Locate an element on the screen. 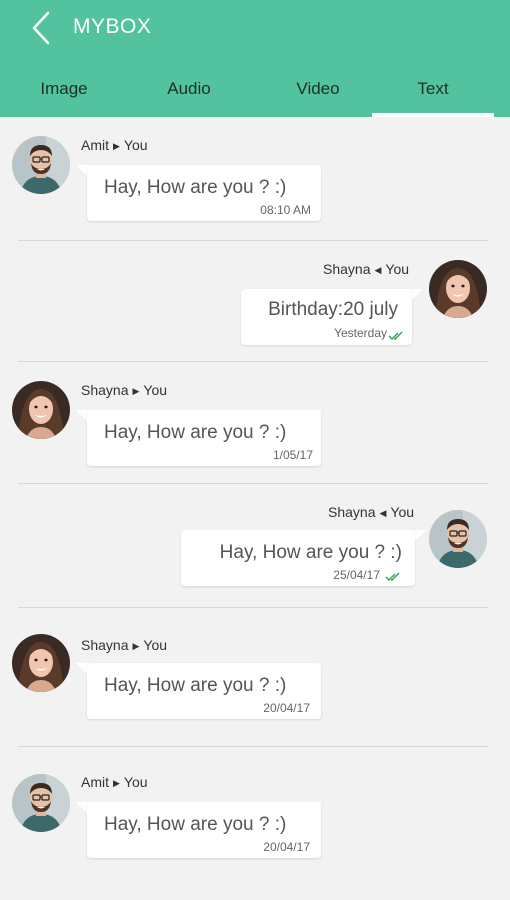 The height and width of the screenshot is (900, 510). message-time: 1/05/17 is located at coordinates (292, 455).